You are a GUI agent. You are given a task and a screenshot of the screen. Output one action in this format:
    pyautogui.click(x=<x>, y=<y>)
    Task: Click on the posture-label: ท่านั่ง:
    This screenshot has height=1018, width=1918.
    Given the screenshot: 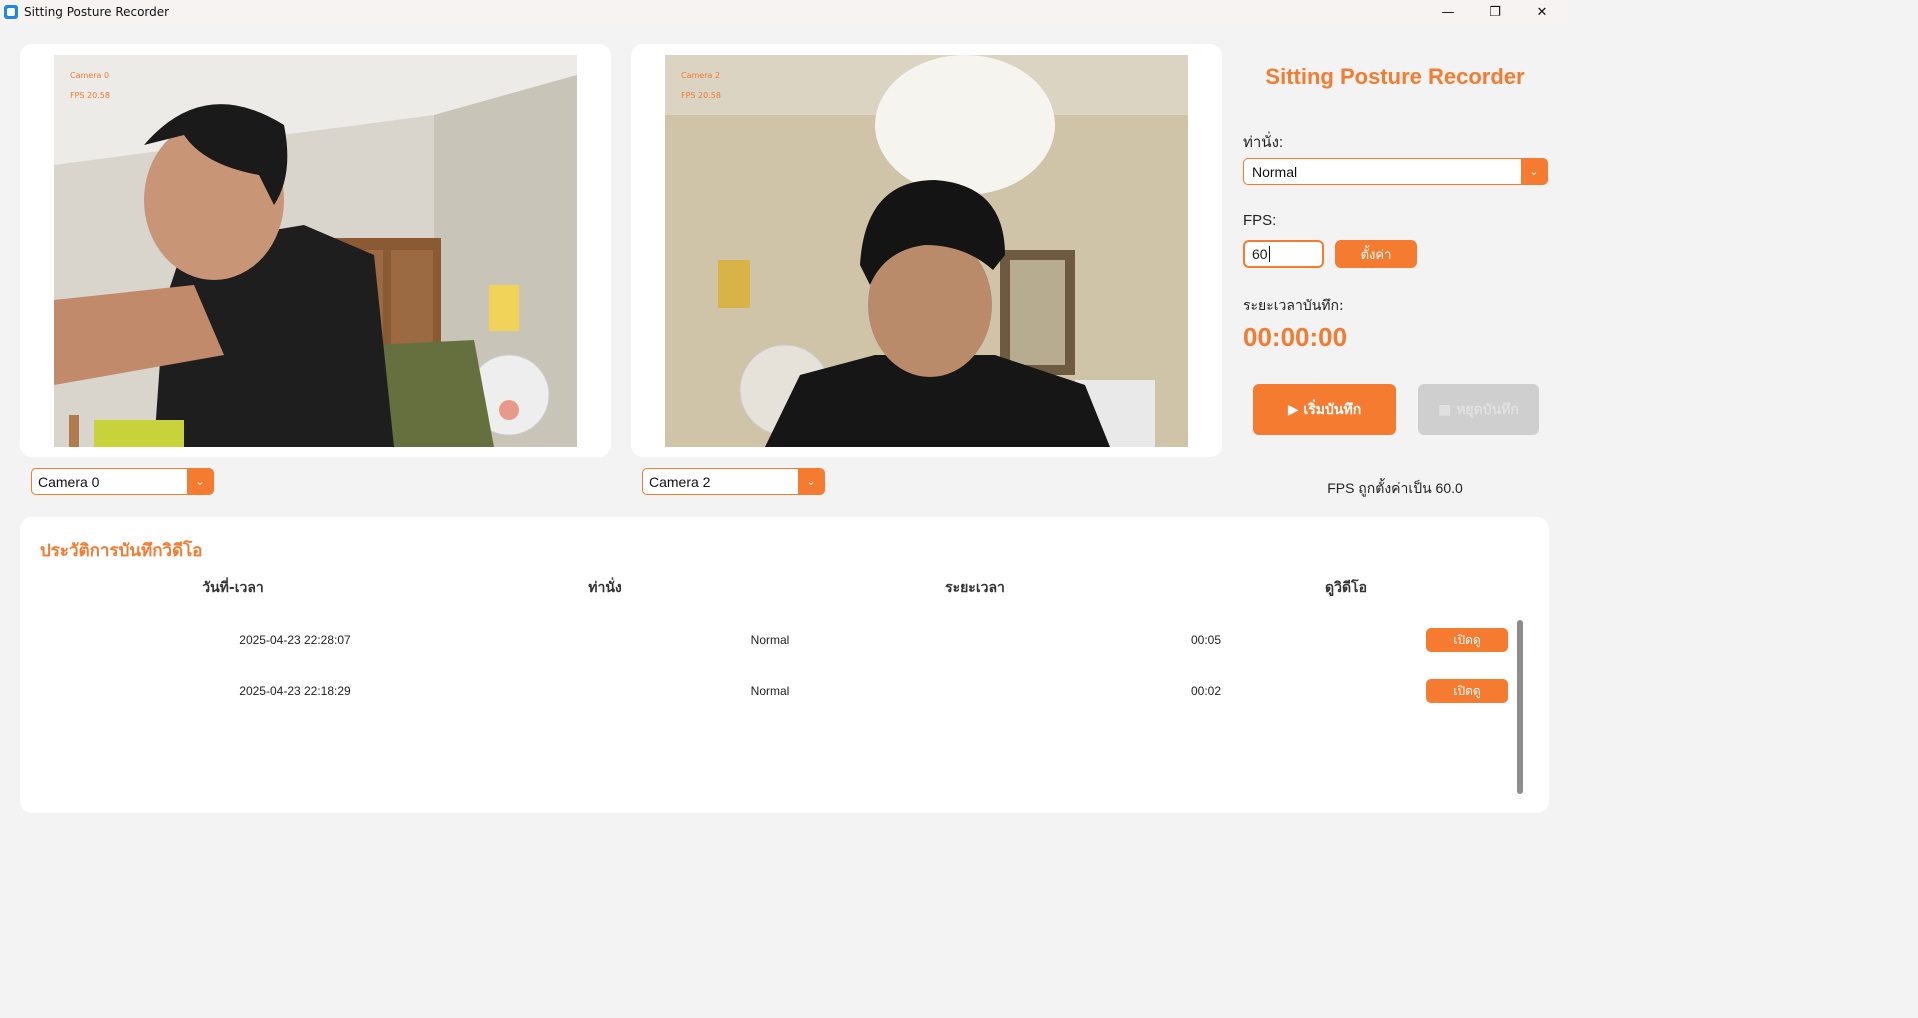 What is the action you would take?
    pyautogui.click(x=1263, y=142)
    